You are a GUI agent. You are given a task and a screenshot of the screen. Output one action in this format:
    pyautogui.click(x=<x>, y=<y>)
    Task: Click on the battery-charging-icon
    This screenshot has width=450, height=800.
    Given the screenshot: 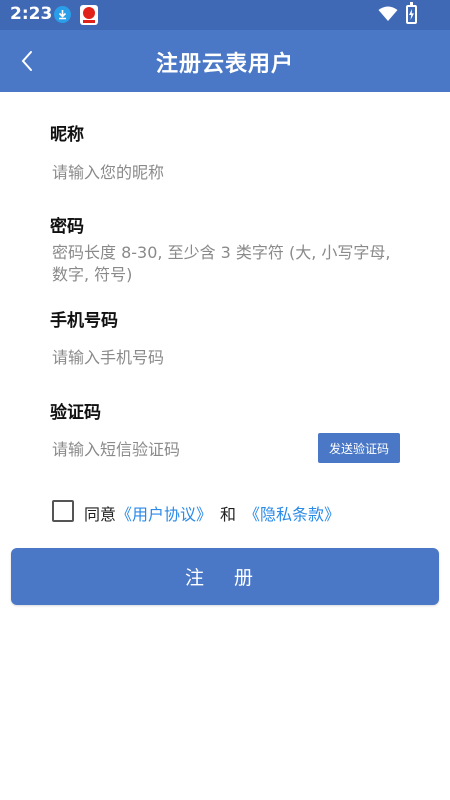 What is the action you would take?
    pyautogui.click(x=411, y=13)
    